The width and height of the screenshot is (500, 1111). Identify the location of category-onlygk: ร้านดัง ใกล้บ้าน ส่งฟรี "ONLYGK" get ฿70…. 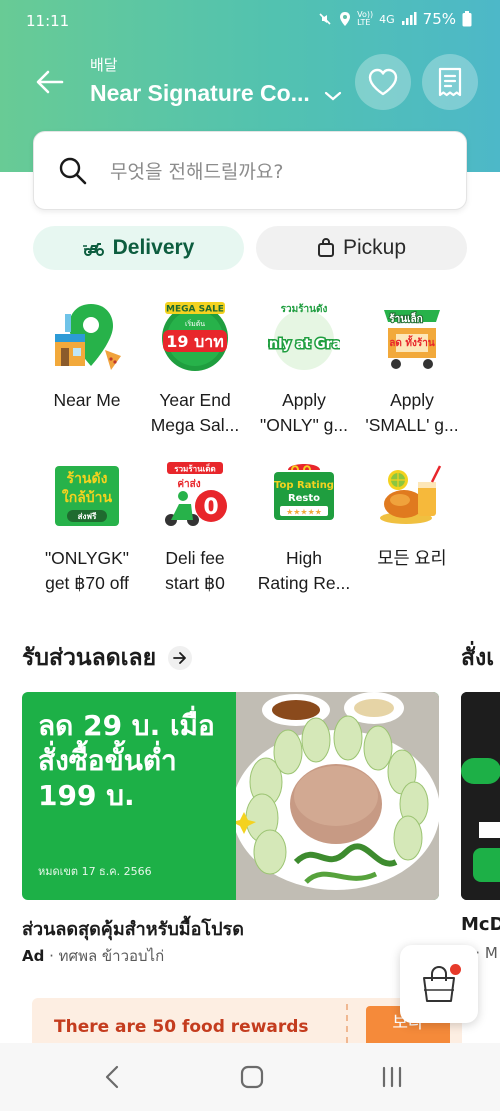
(87, 527).